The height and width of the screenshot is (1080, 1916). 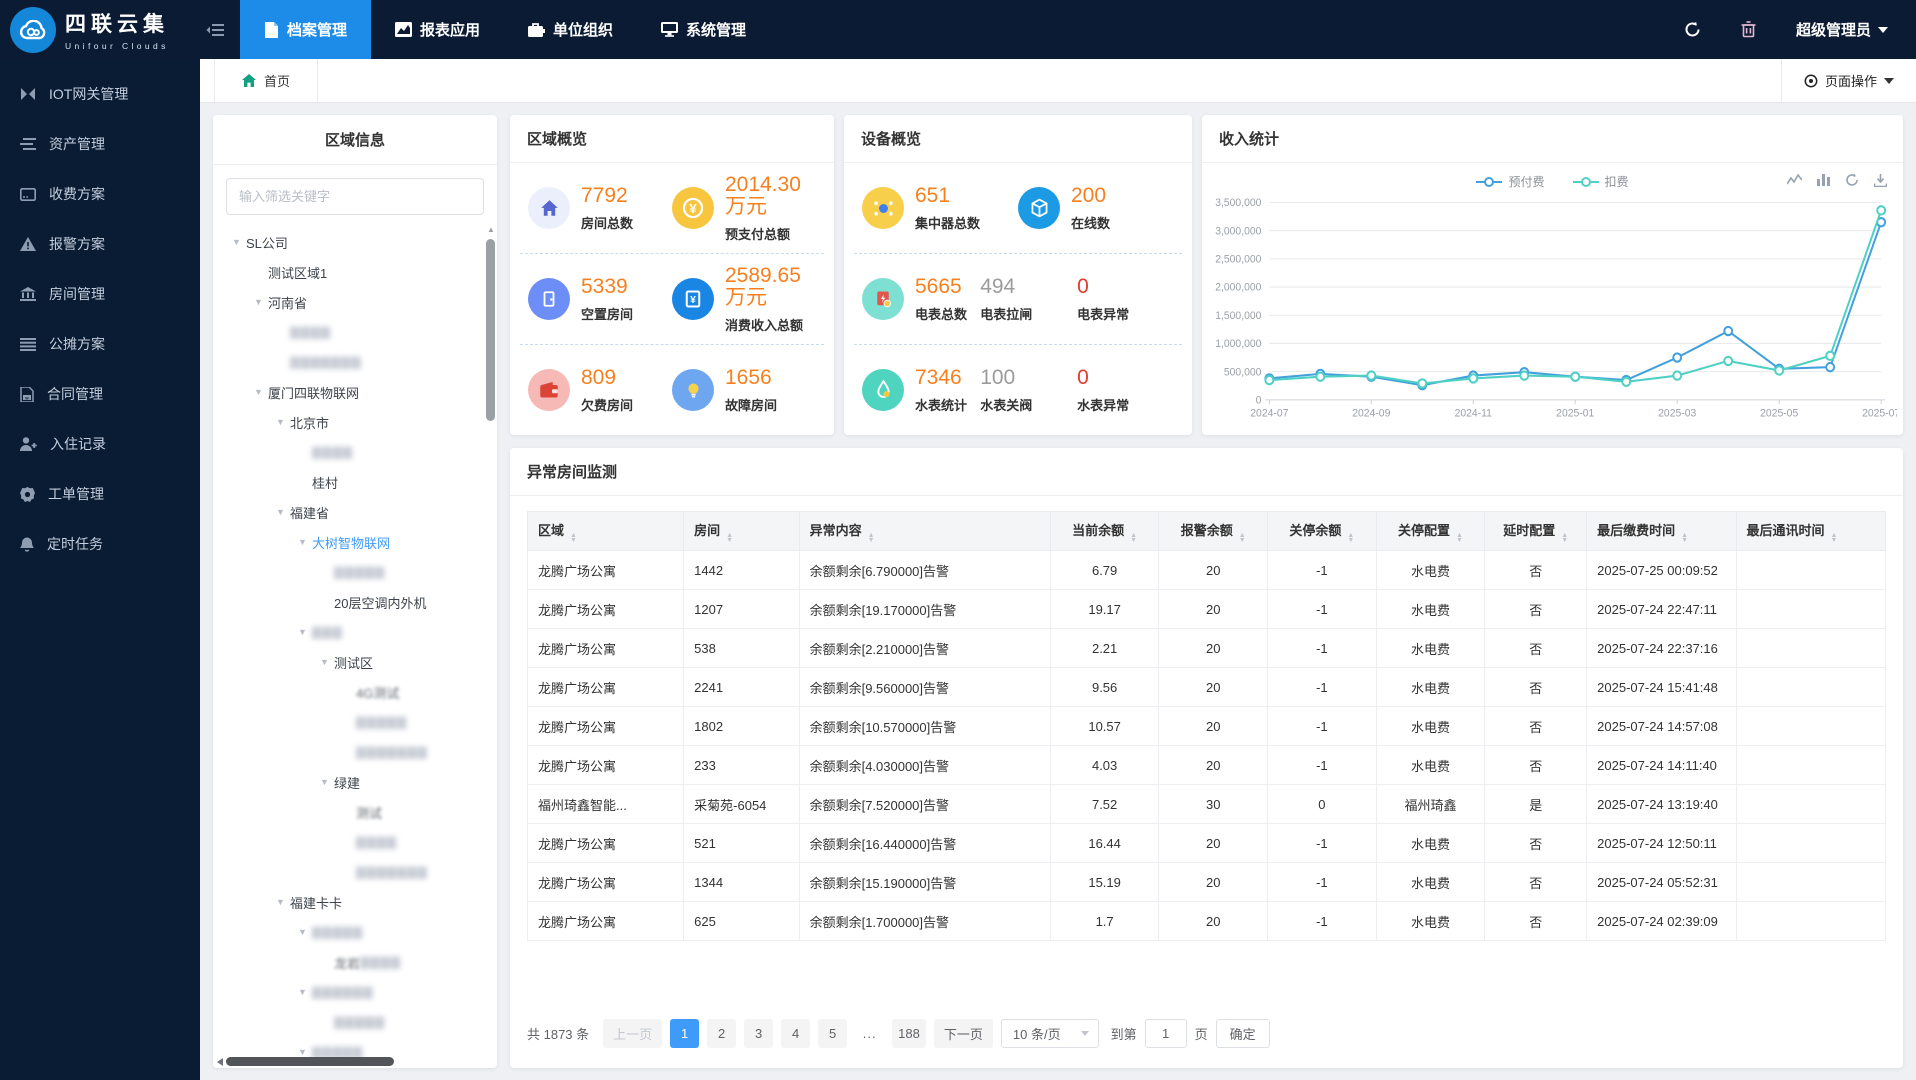 I want to click on goto-page-input, so click(x=1165, y=1033).